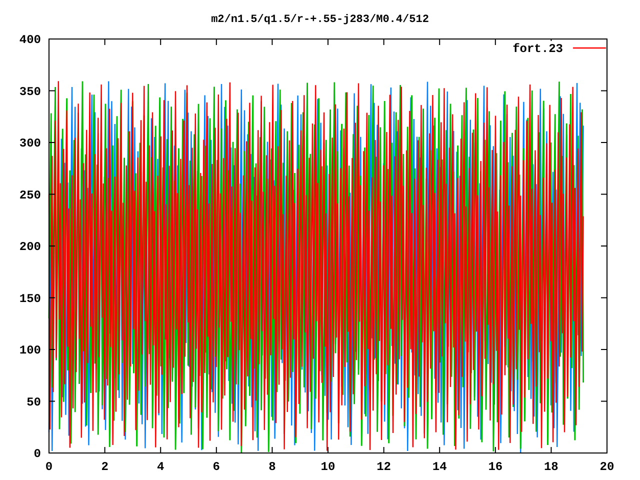 Image resolution: width=640 pixels, height=480 pixels. Describe the element at coordinates (383, 467) in the screenshot. I see `x-tick-label: 12` at that location.